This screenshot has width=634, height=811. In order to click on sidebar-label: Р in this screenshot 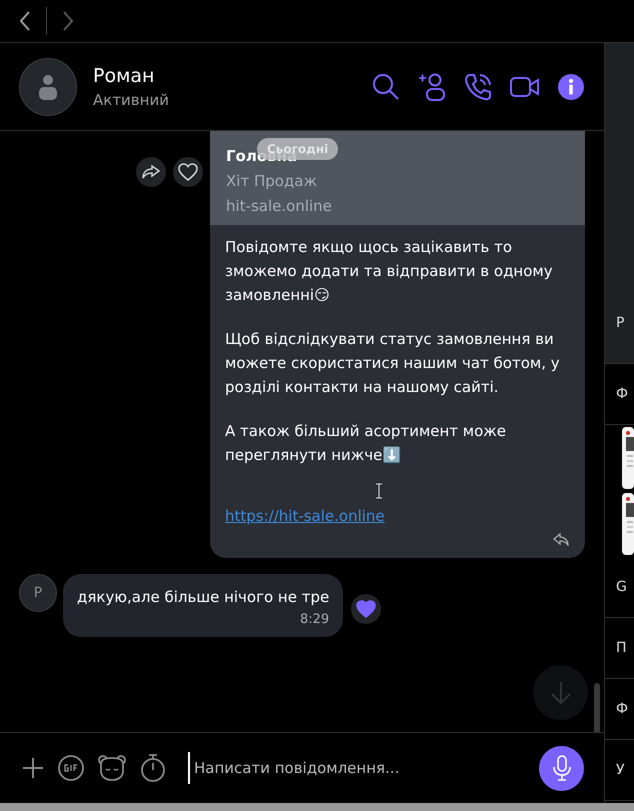, I will do `click(620, 323)`.